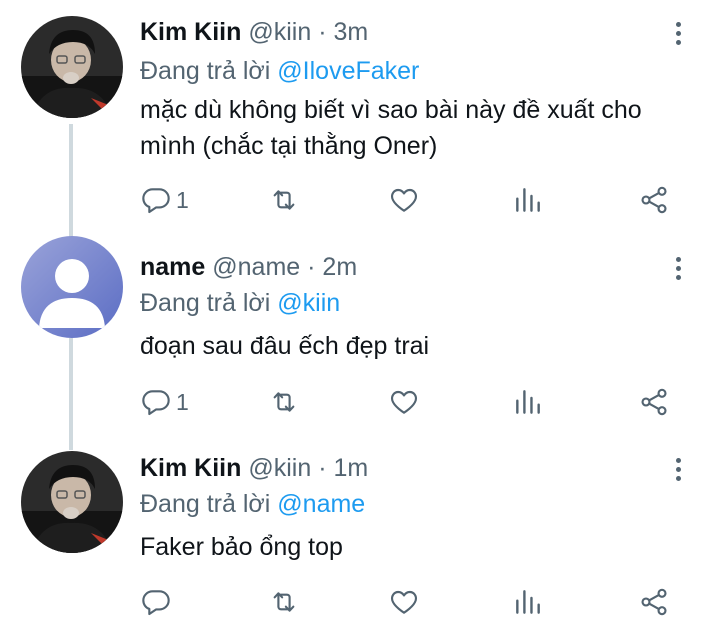 The image size is (720, 621). I want to click on tweet-header: name @name · 2m, so click(248, 267).